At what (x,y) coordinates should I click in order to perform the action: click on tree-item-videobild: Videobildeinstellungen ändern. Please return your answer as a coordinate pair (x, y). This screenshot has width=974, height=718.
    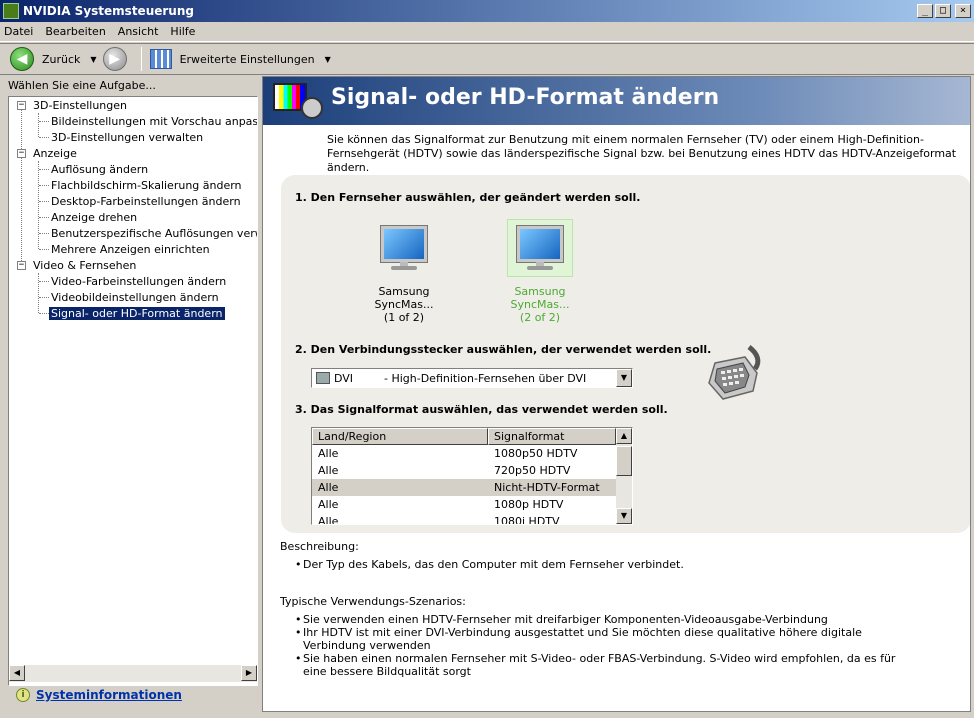
    Looking at the image, I should click on (135, 297).